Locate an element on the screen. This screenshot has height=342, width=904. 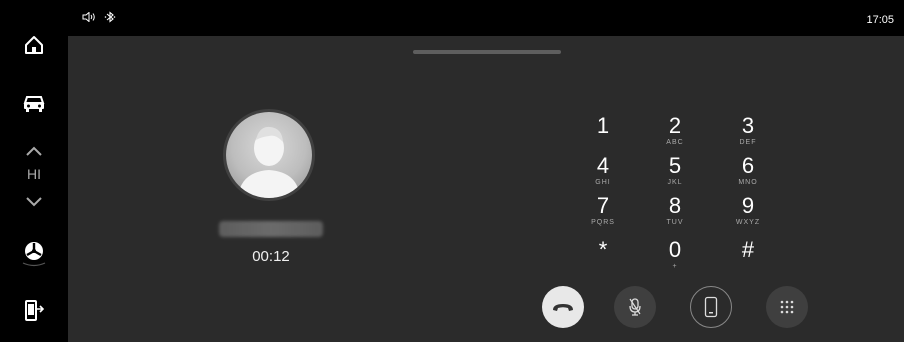
vehicle-button is located at coordinates (34, 103).